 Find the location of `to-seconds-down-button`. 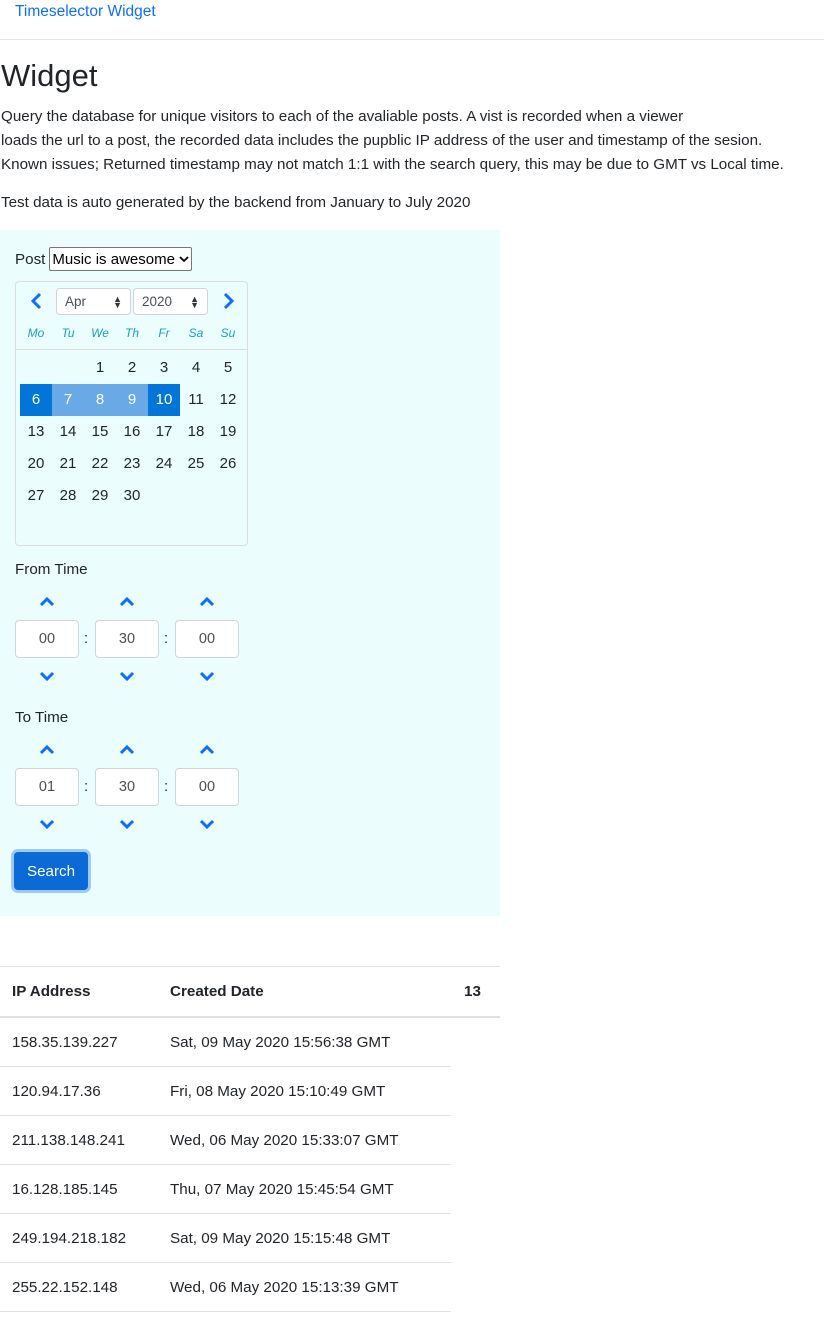

to-seconds-down-button is located at coordinates (207, 824).